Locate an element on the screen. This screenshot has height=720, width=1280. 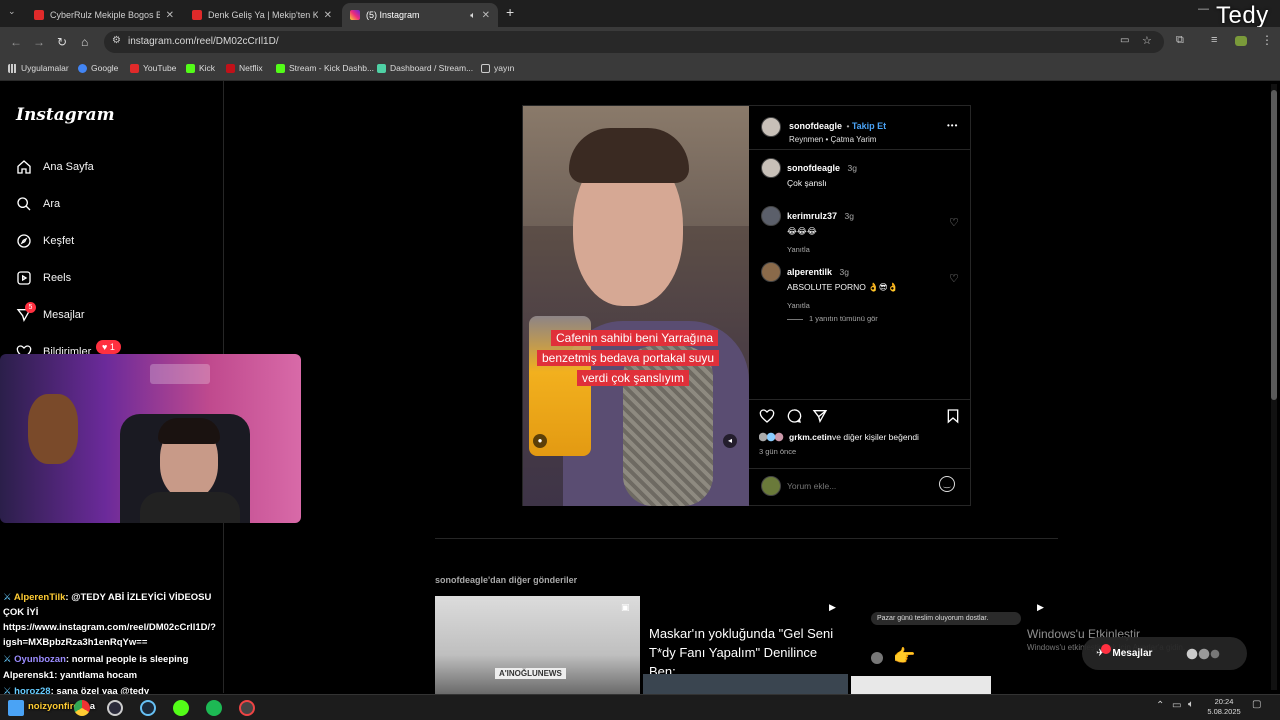
chrome-icon is located at coordinates (82, 708).